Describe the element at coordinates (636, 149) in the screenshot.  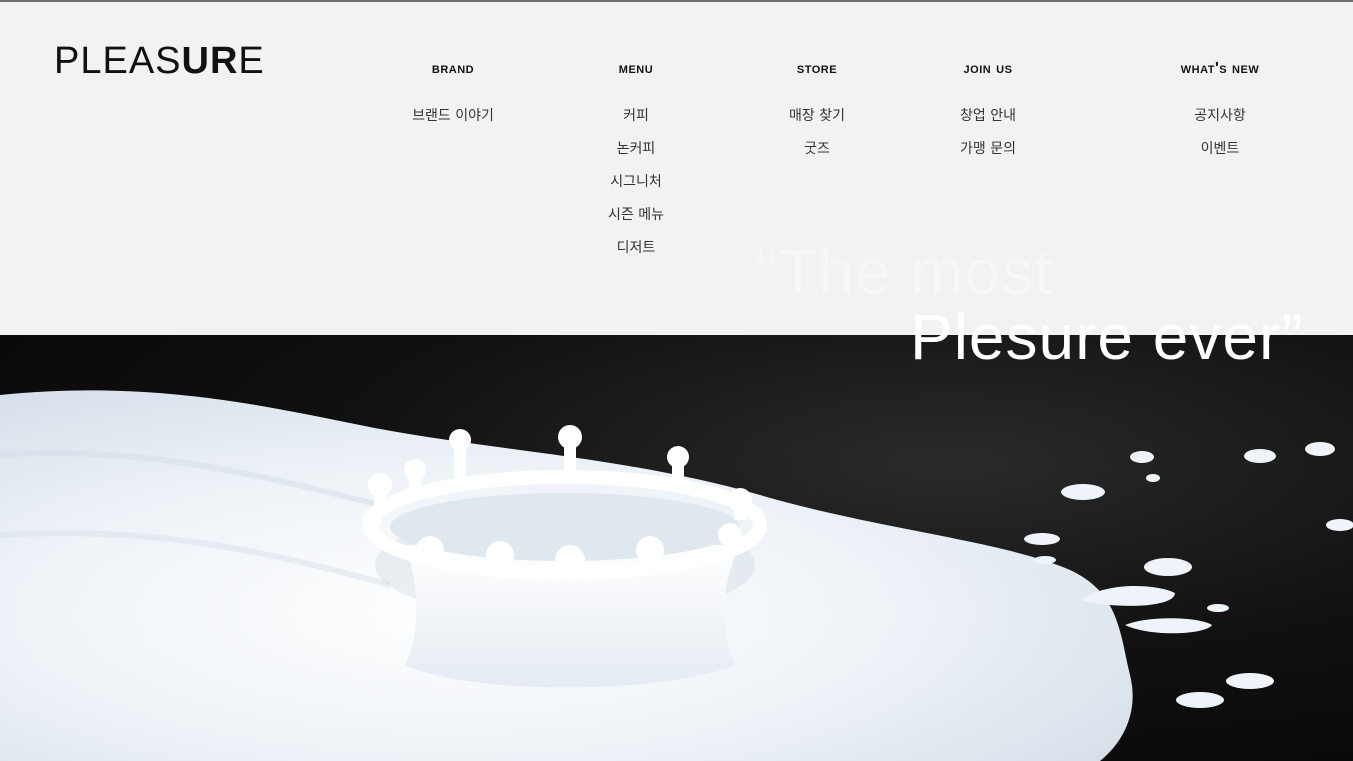
I see `nav-item-non-coffee: 논커피` at that location.